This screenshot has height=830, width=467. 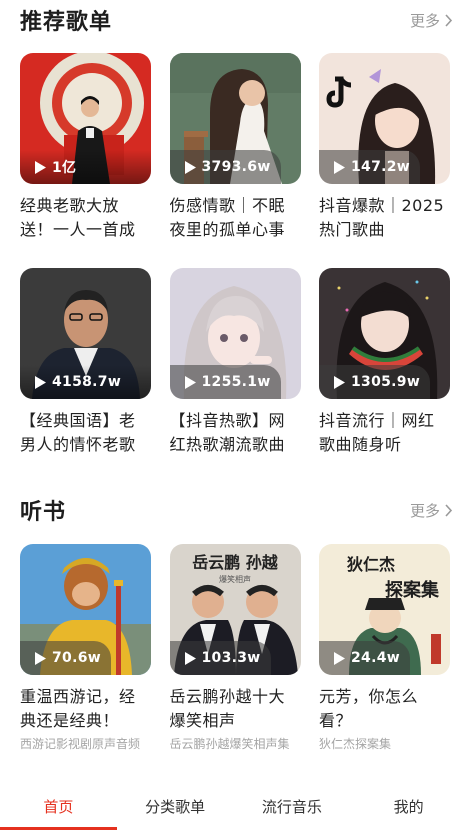 I want to click on playlist-title: 抖音爆款｜2025热门歌曲, so click(x=382, y=217).